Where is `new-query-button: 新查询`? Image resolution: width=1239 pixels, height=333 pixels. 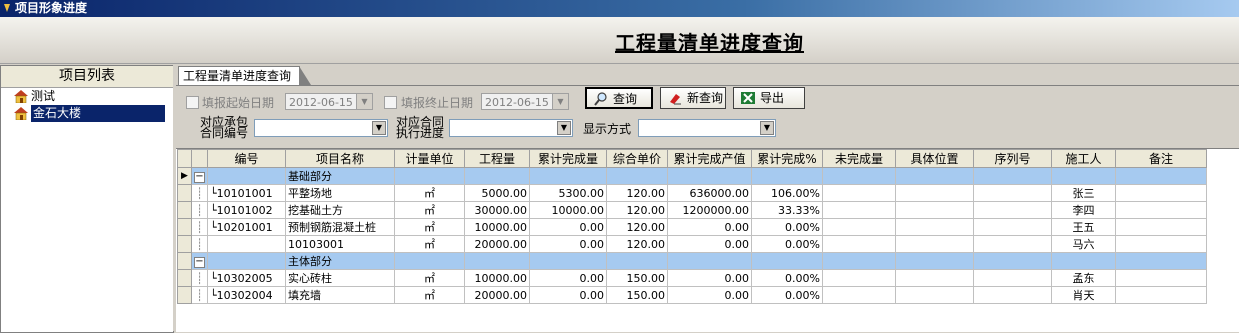 new-query-button: 新查询 is located at coordinates (693, 98).